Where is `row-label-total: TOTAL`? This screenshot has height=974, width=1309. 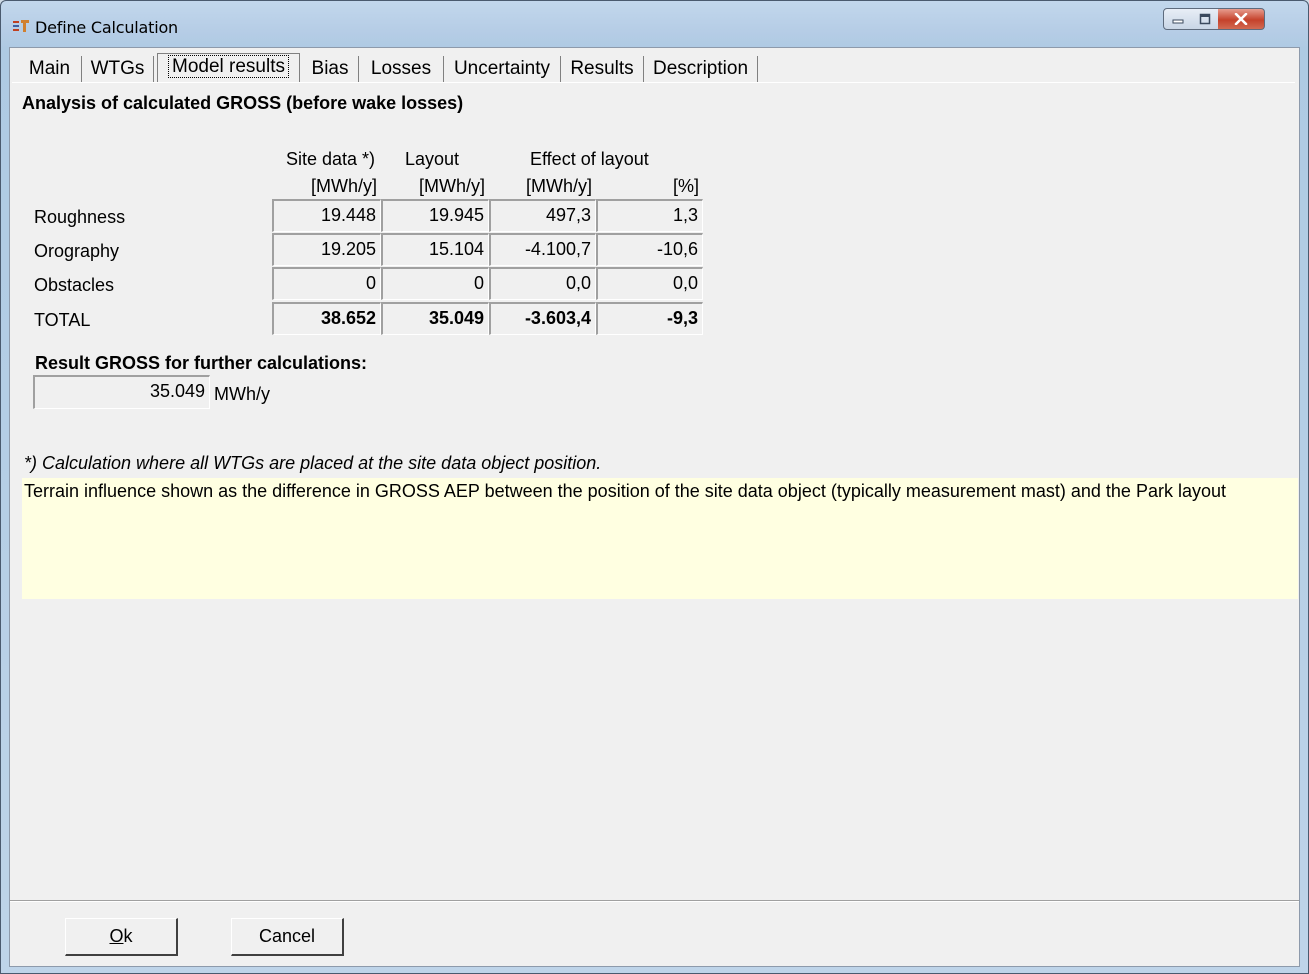 row-label-total: TOTAL is located at coordinates (62, 320).